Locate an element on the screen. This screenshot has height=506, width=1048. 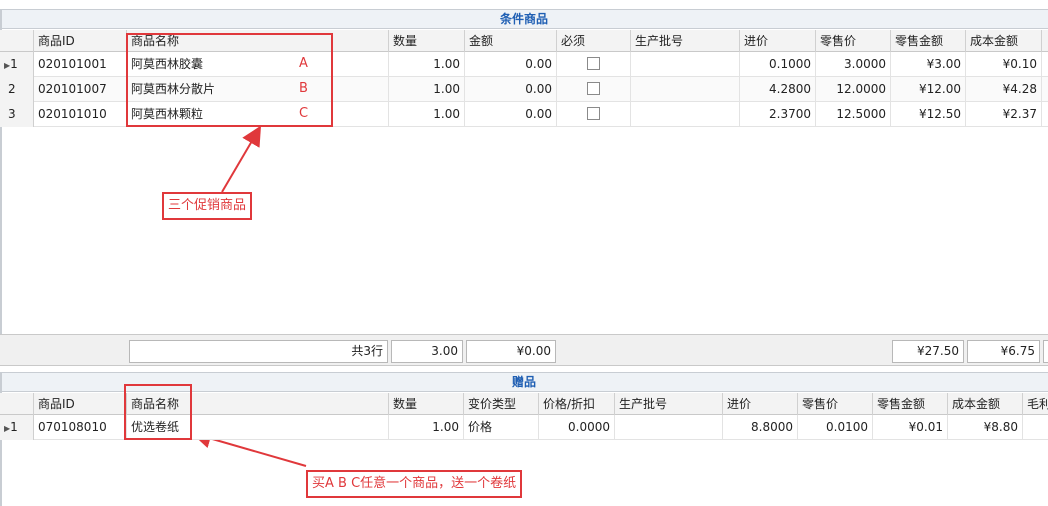
cell-cost-price: 8.8000 is located at coordinates (760, 427).